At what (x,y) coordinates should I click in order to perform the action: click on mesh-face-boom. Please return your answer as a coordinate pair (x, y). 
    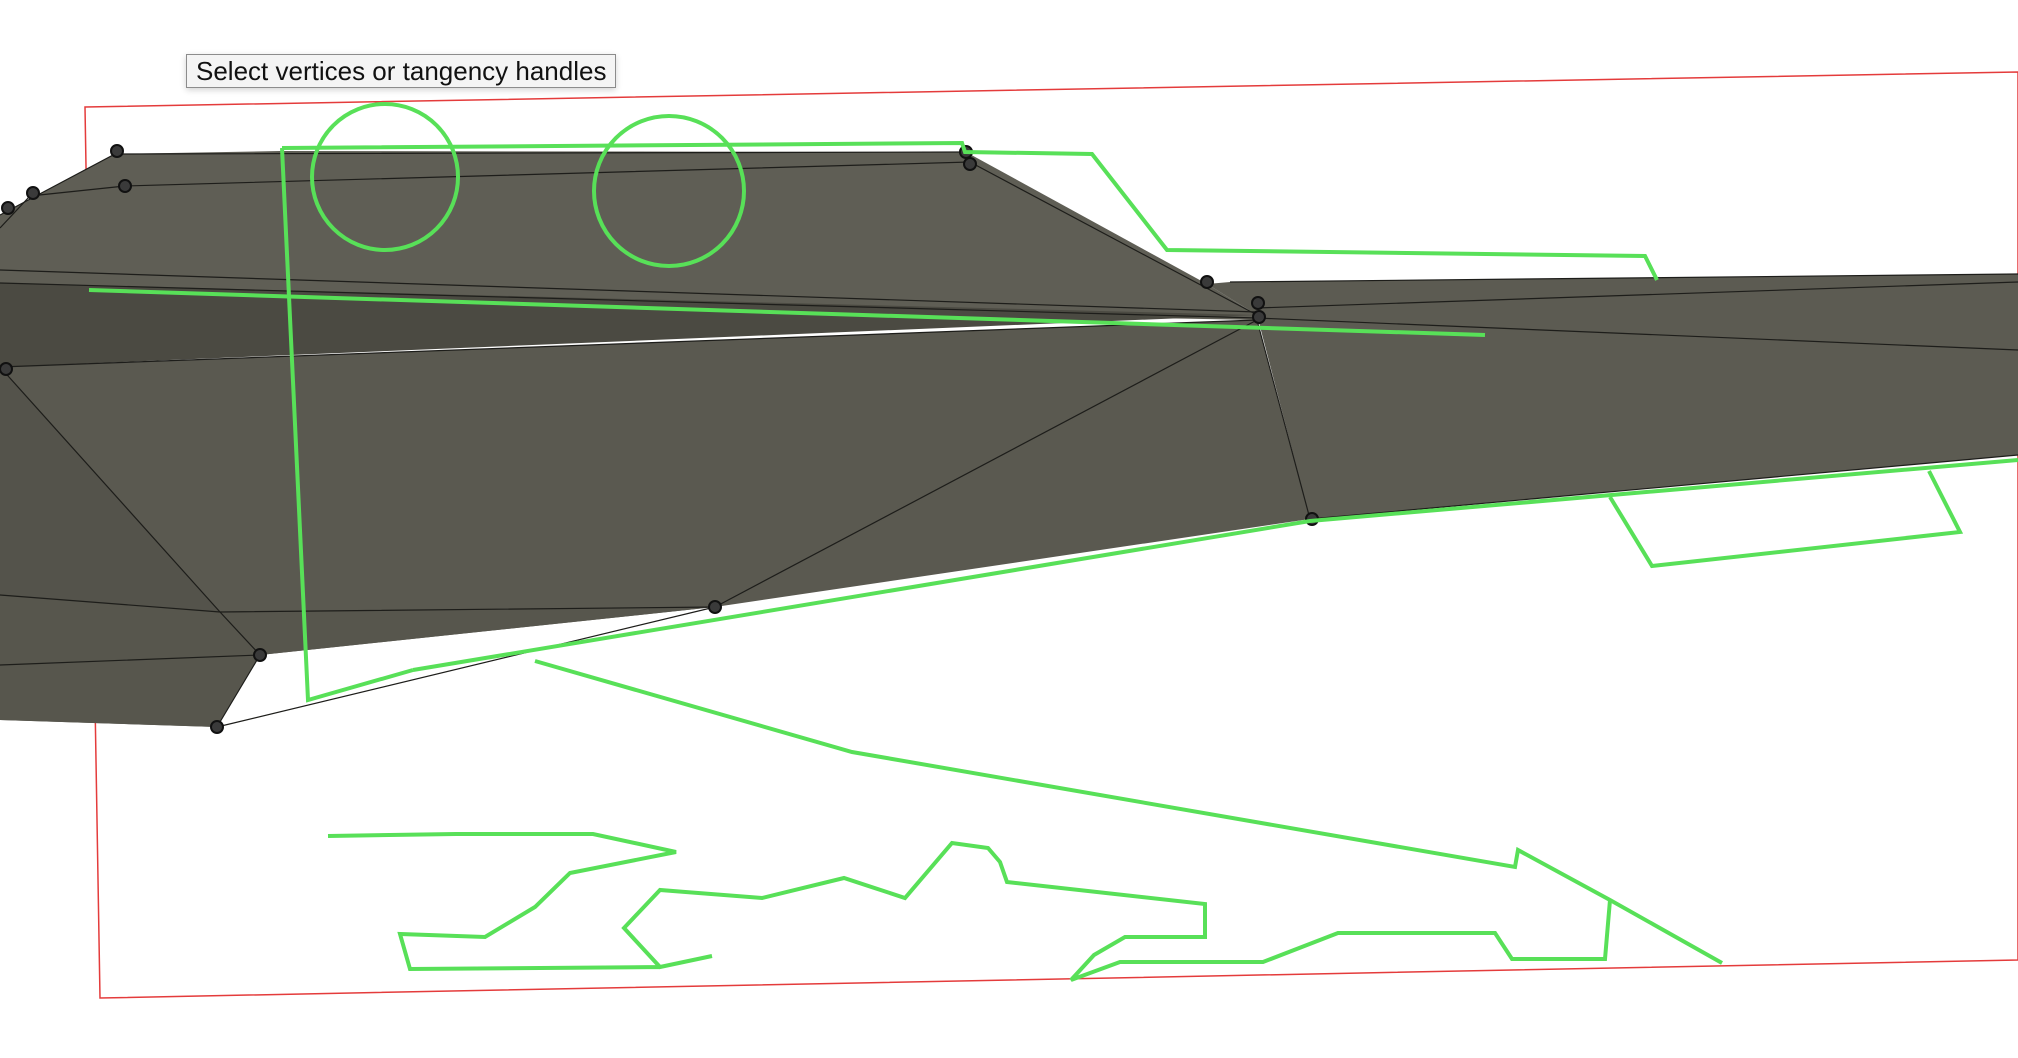
    Looking at the image, I should click on (1612, 396).